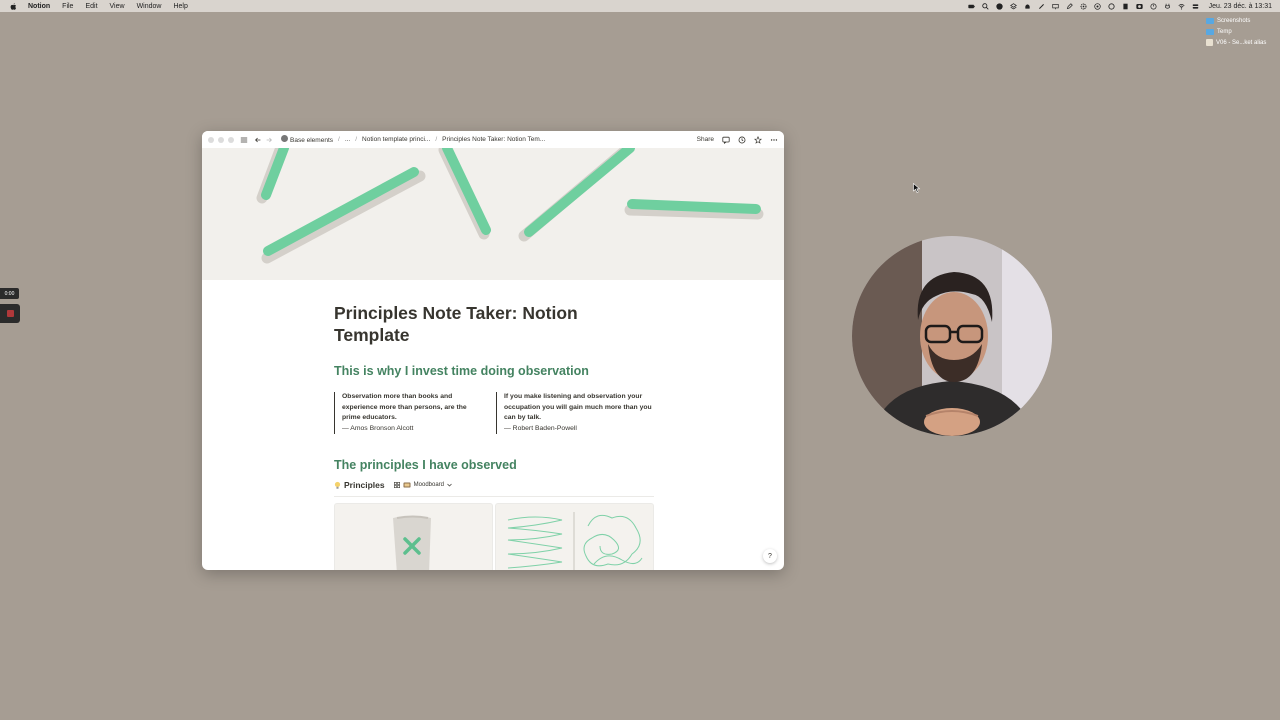 The height and width of the screenshot is (720, 1280). What do you see at coordinates (510, 206) in the screenshot?
I see `cover-brush-strokes-illustration` at bounding box center [510, 206].